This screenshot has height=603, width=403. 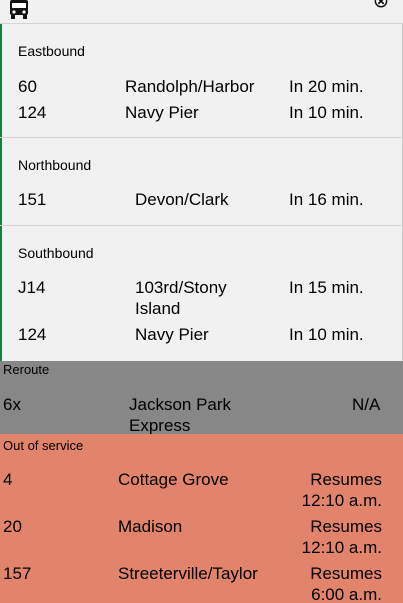 I want to click on direction-heading-southbound: Southbound, so click(x=56, y=253).